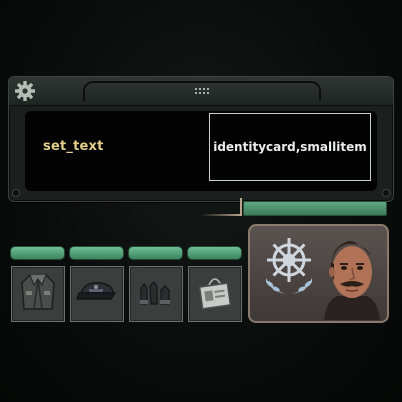 The width and height of the screenshot is (402, 402). I want to click on character-face-icon, so click(351, 277).